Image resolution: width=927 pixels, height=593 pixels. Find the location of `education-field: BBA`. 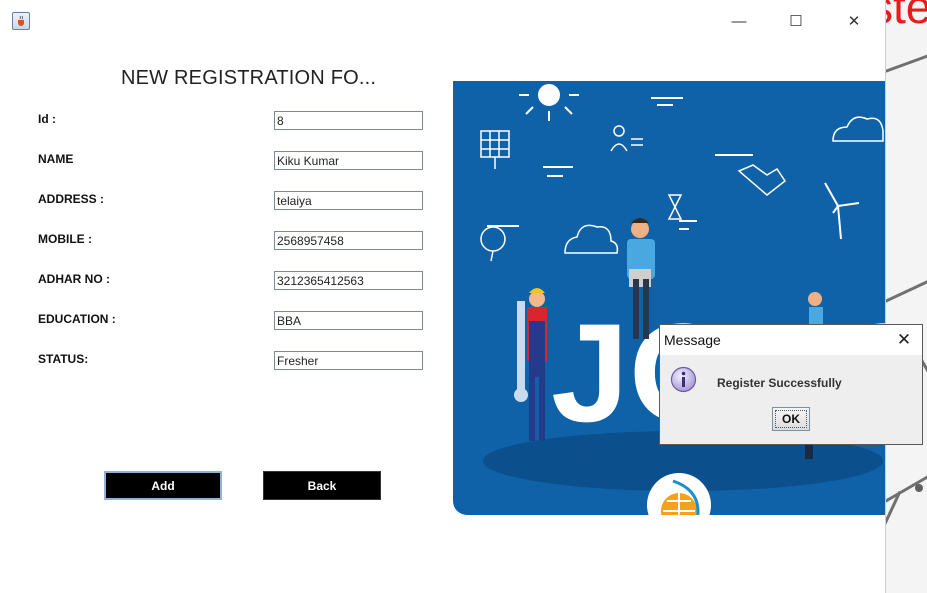

education-field: BBA is located at coordinates (348, 320).